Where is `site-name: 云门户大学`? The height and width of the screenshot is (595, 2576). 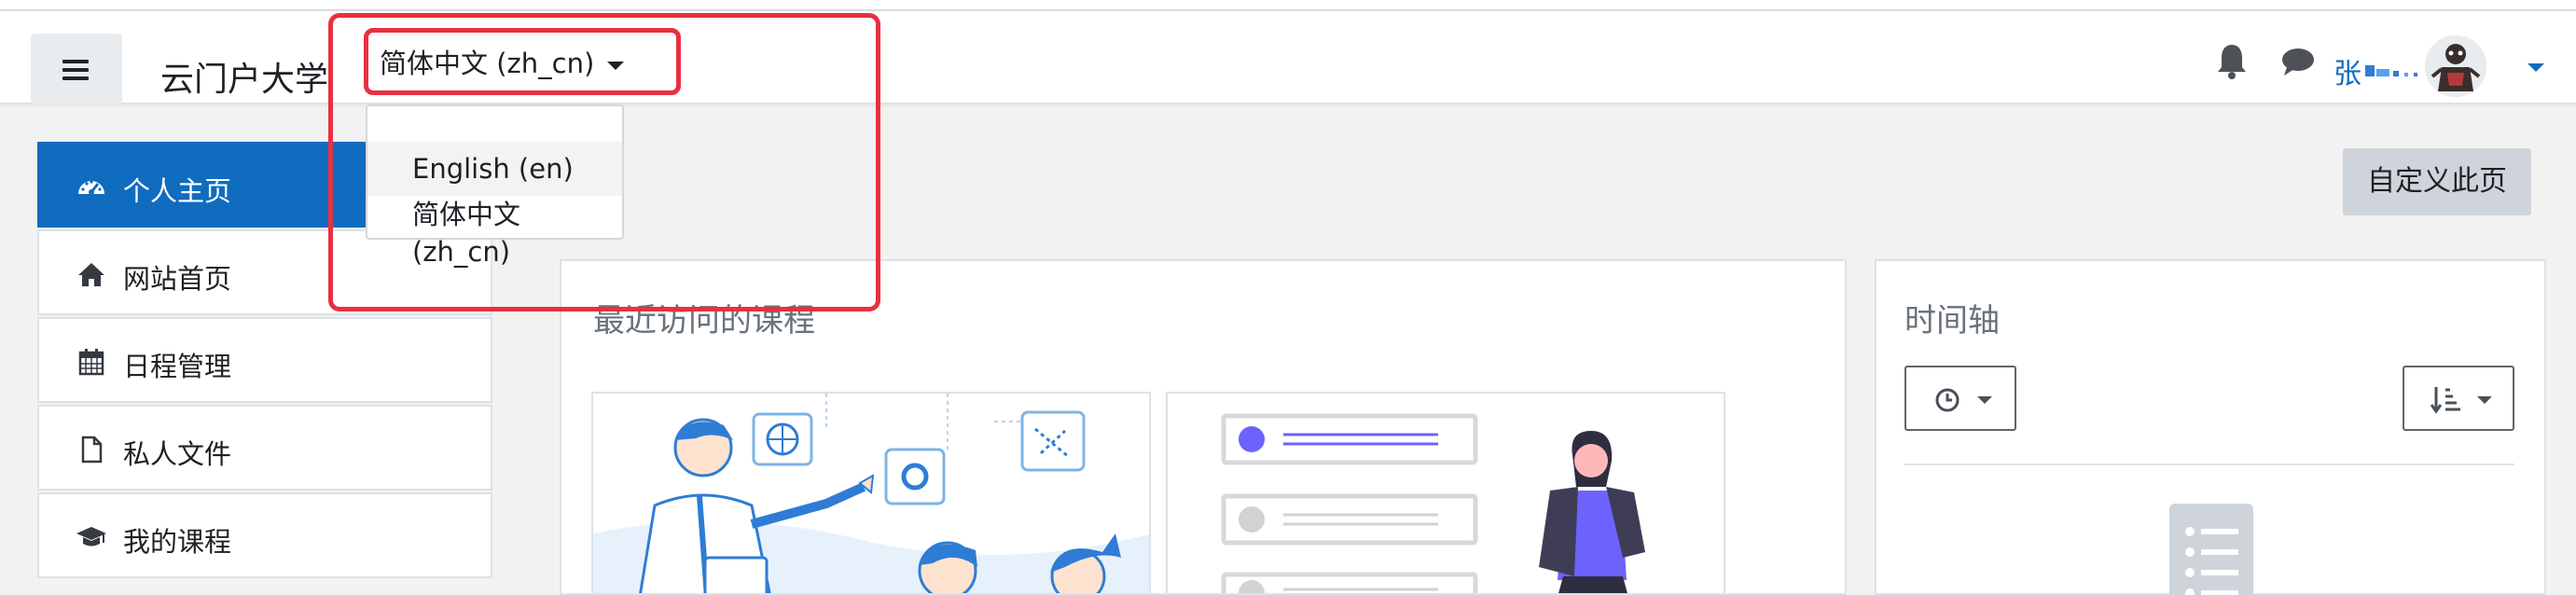
site-name: 云门户大学 is located at coordinates (244, 76).